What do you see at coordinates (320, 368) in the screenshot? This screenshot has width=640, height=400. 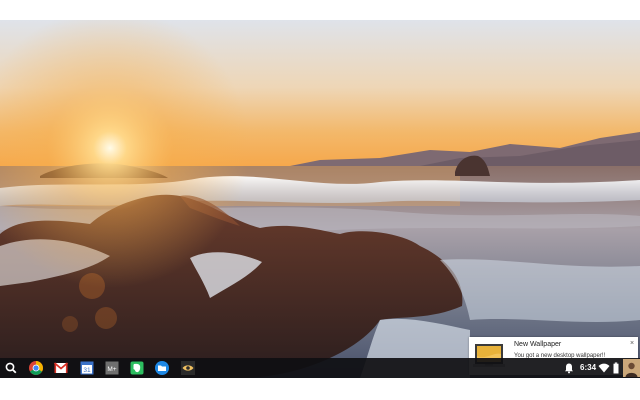 I see `shelf: 31 M+ 6:34` at bounding box center [320, 368].